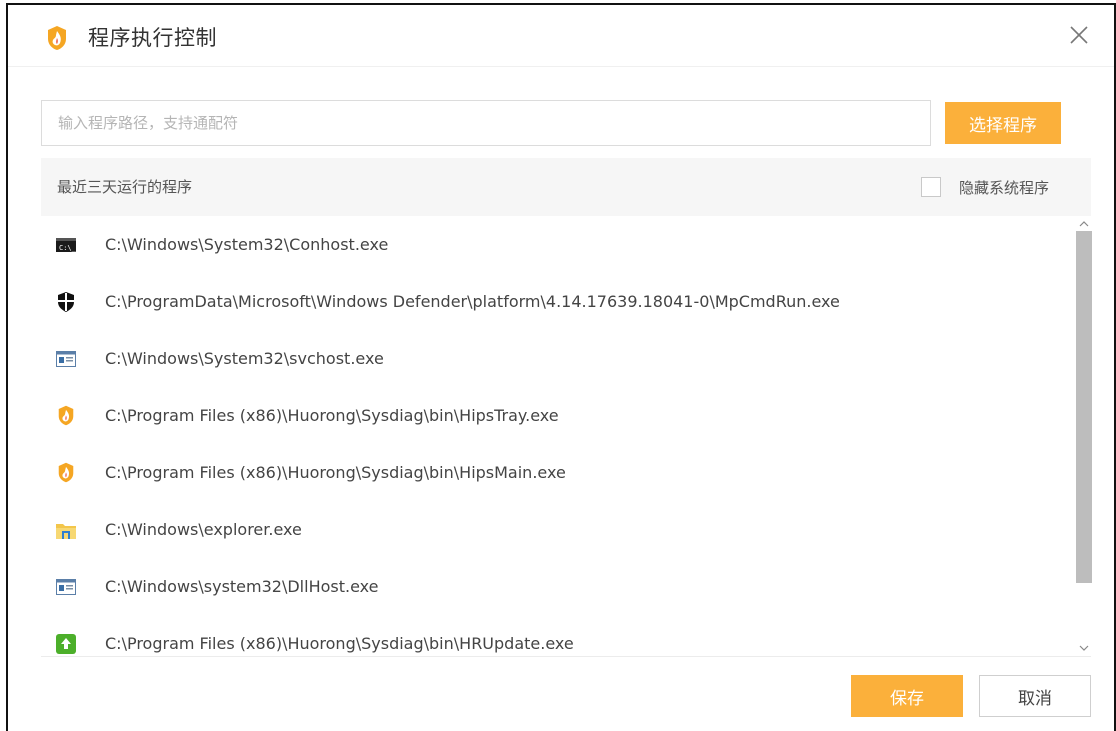 This screenshot has width=1116, height=731. I want to click on window-title: 程序执行控制, so click(152, 38).